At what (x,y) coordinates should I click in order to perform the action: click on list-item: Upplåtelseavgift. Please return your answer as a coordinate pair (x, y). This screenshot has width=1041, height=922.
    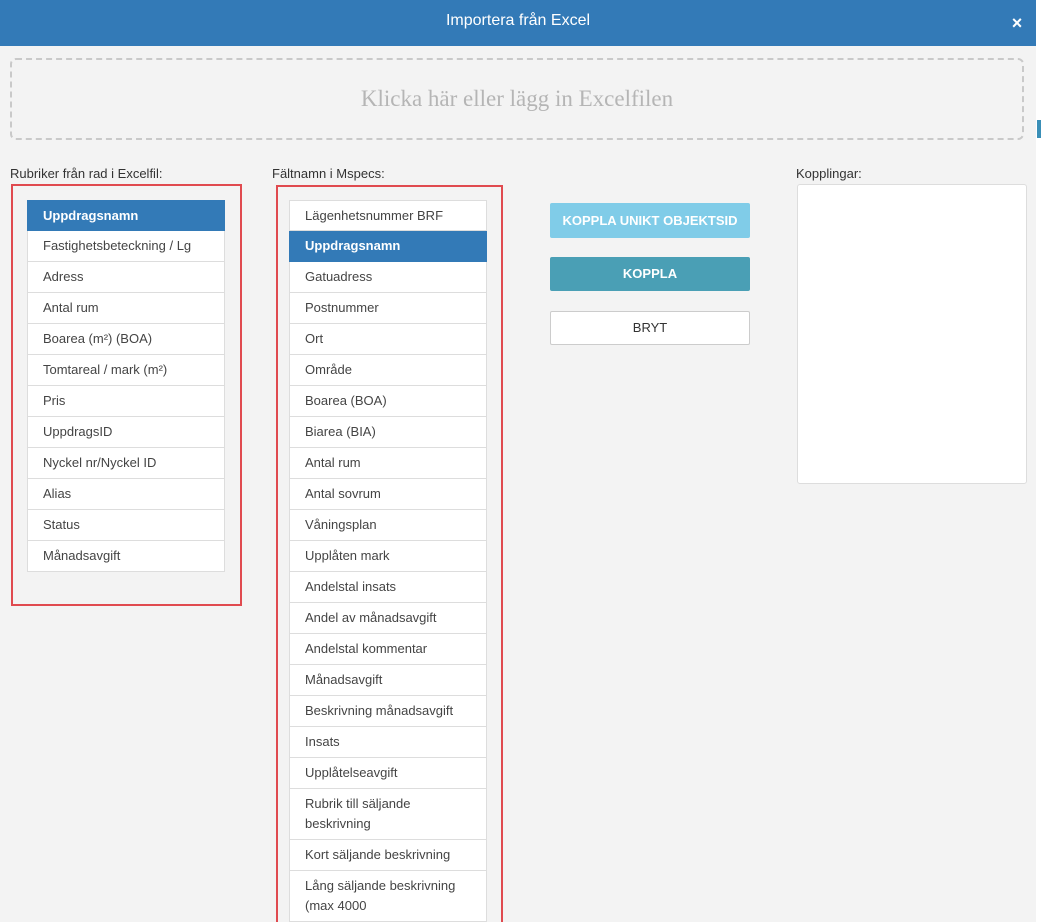
    Looking at the image, I should click on (388, 773).